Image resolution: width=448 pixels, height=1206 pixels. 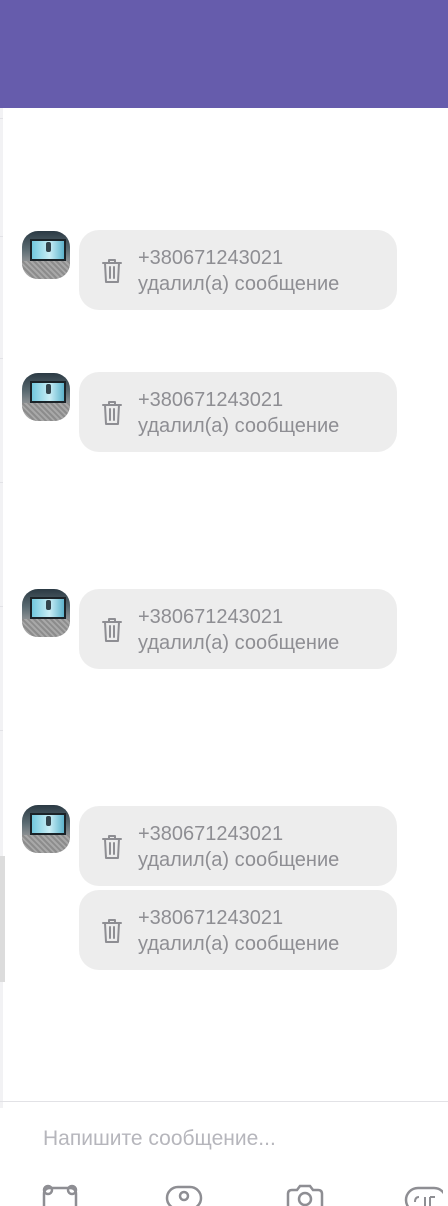 What do you see at coordinates (184, 1194) in the screenshot?
I see `mention-icon` at bounding box center [184, 1194].